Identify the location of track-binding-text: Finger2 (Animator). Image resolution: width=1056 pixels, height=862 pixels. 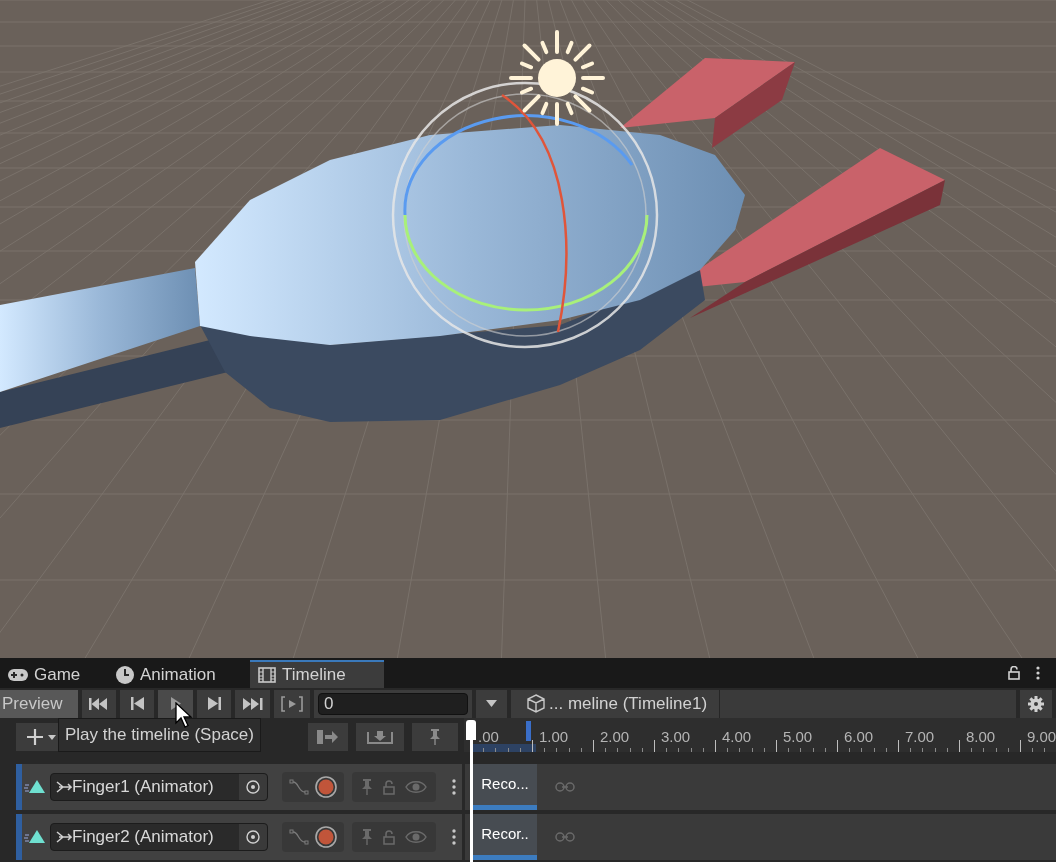
(143, 837).